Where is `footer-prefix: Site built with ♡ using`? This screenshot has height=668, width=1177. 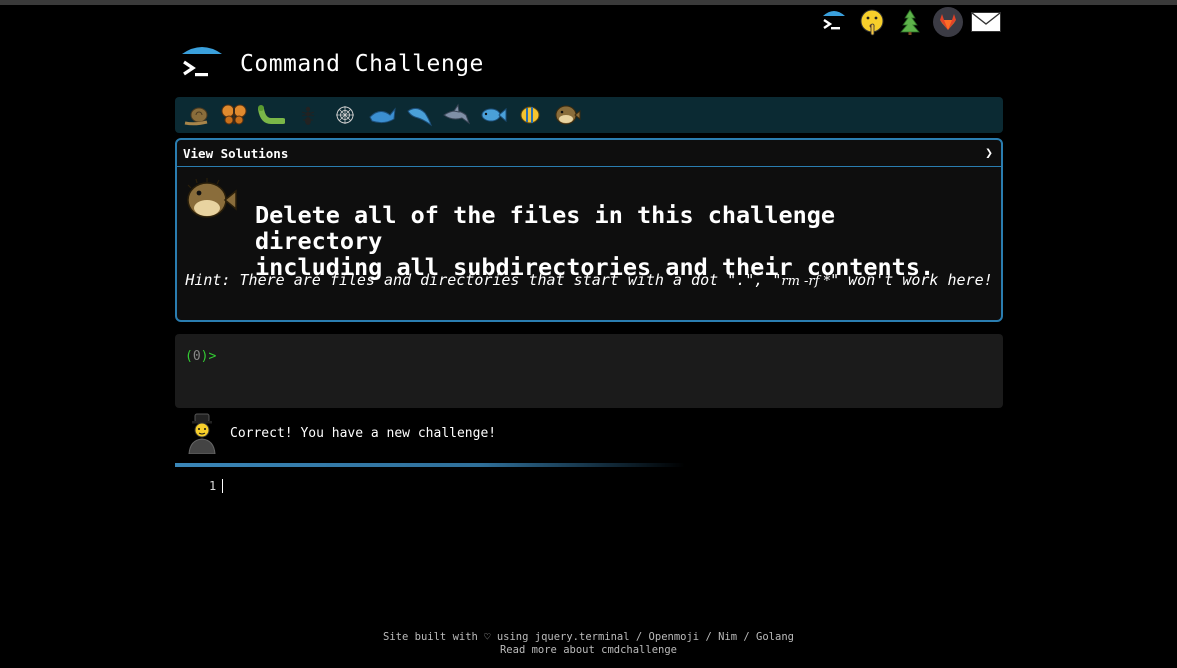 footer-prefix: Site built with ♡ using is located at coordinates (459, 637).